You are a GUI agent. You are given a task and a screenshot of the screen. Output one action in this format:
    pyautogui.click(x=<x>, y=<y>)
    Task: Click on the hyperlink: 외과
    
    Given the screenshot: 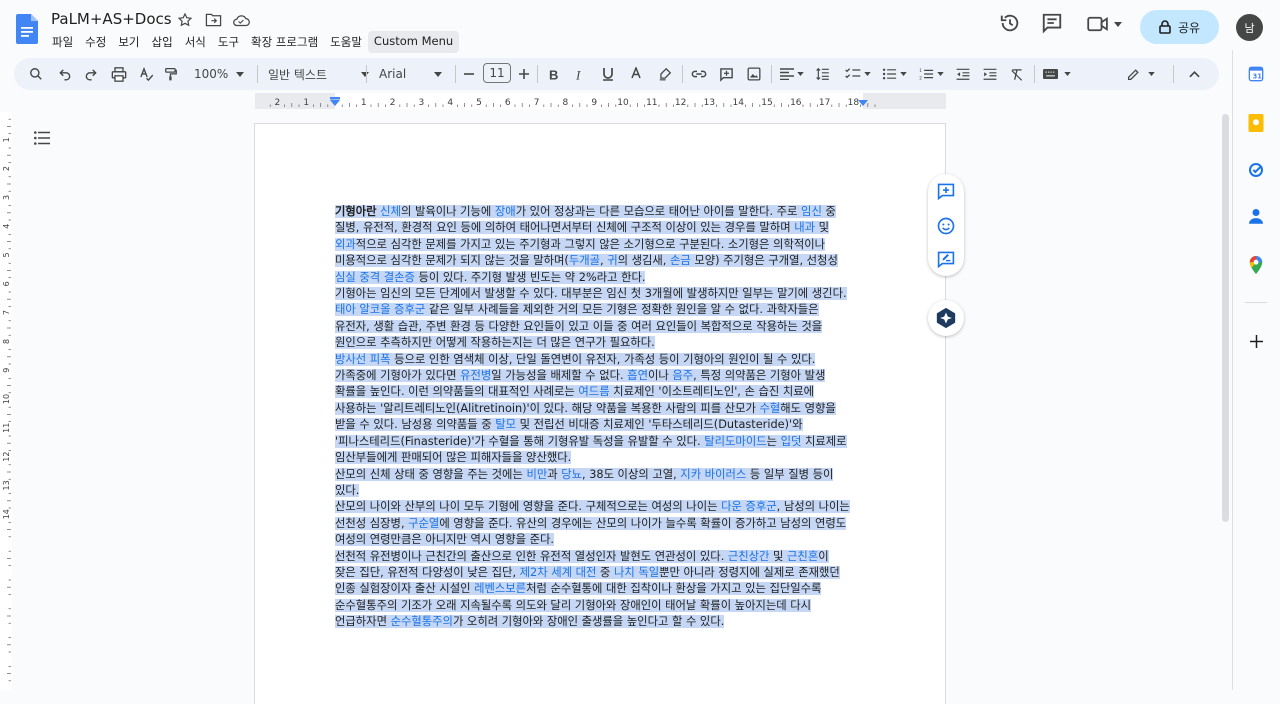 What is the action you would take?
    pyautogui.click(x=345, y=244)
    